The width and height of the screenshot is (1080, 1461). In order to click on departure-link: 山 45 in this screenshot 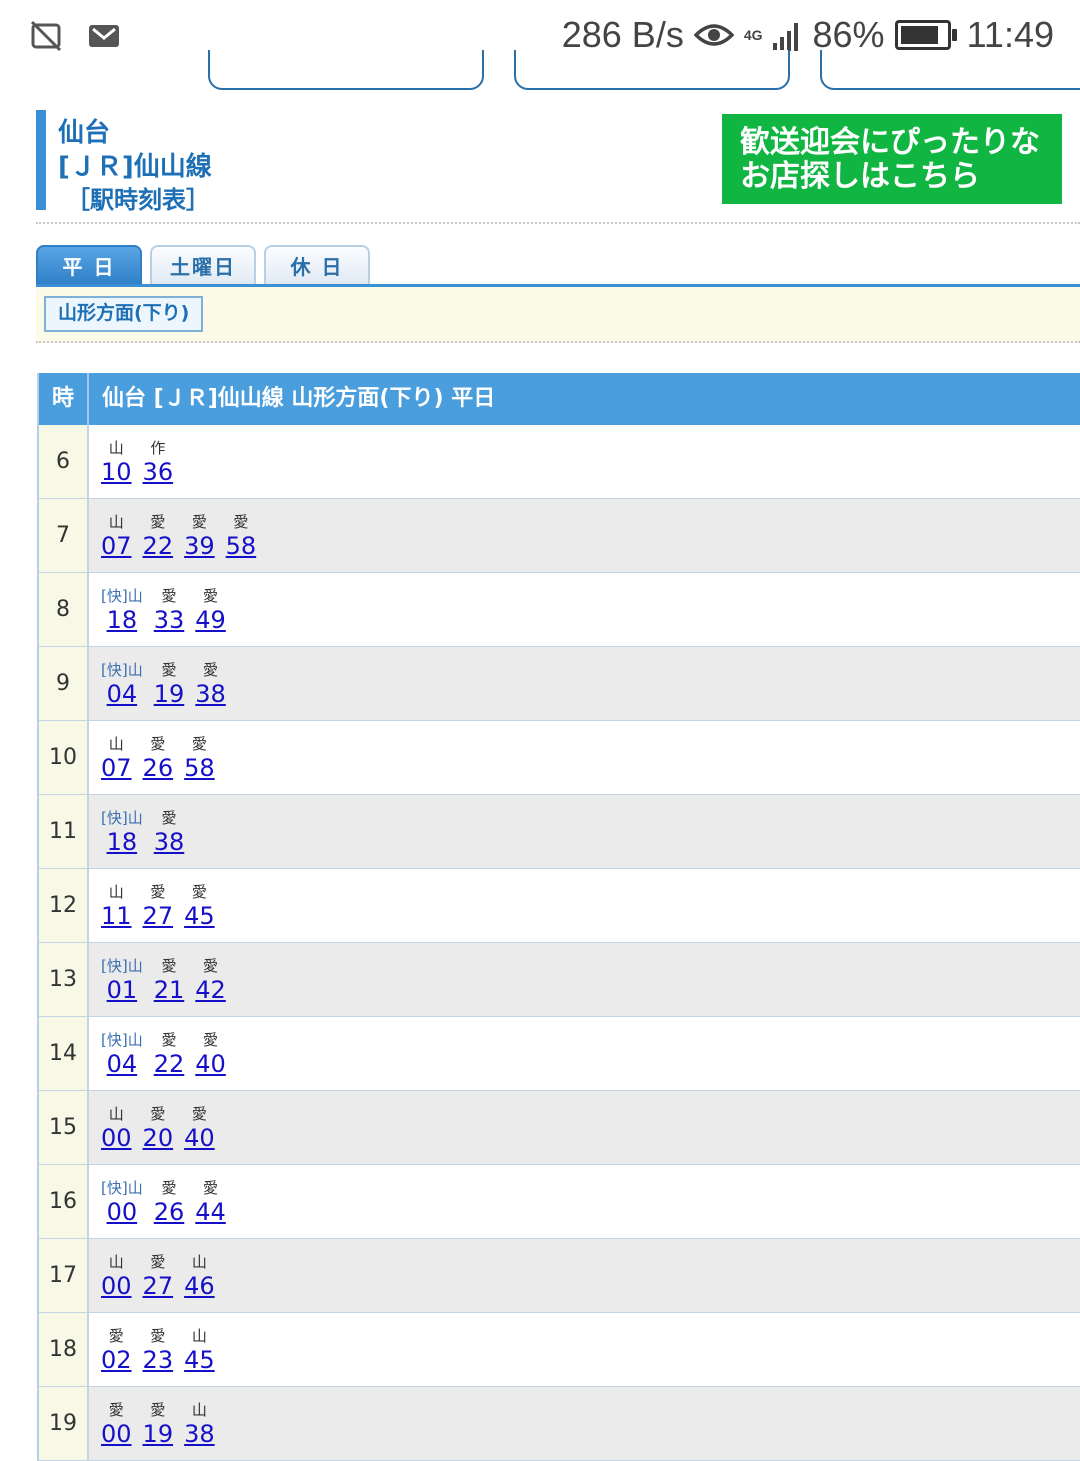, I will do `click(199, 1356)`.